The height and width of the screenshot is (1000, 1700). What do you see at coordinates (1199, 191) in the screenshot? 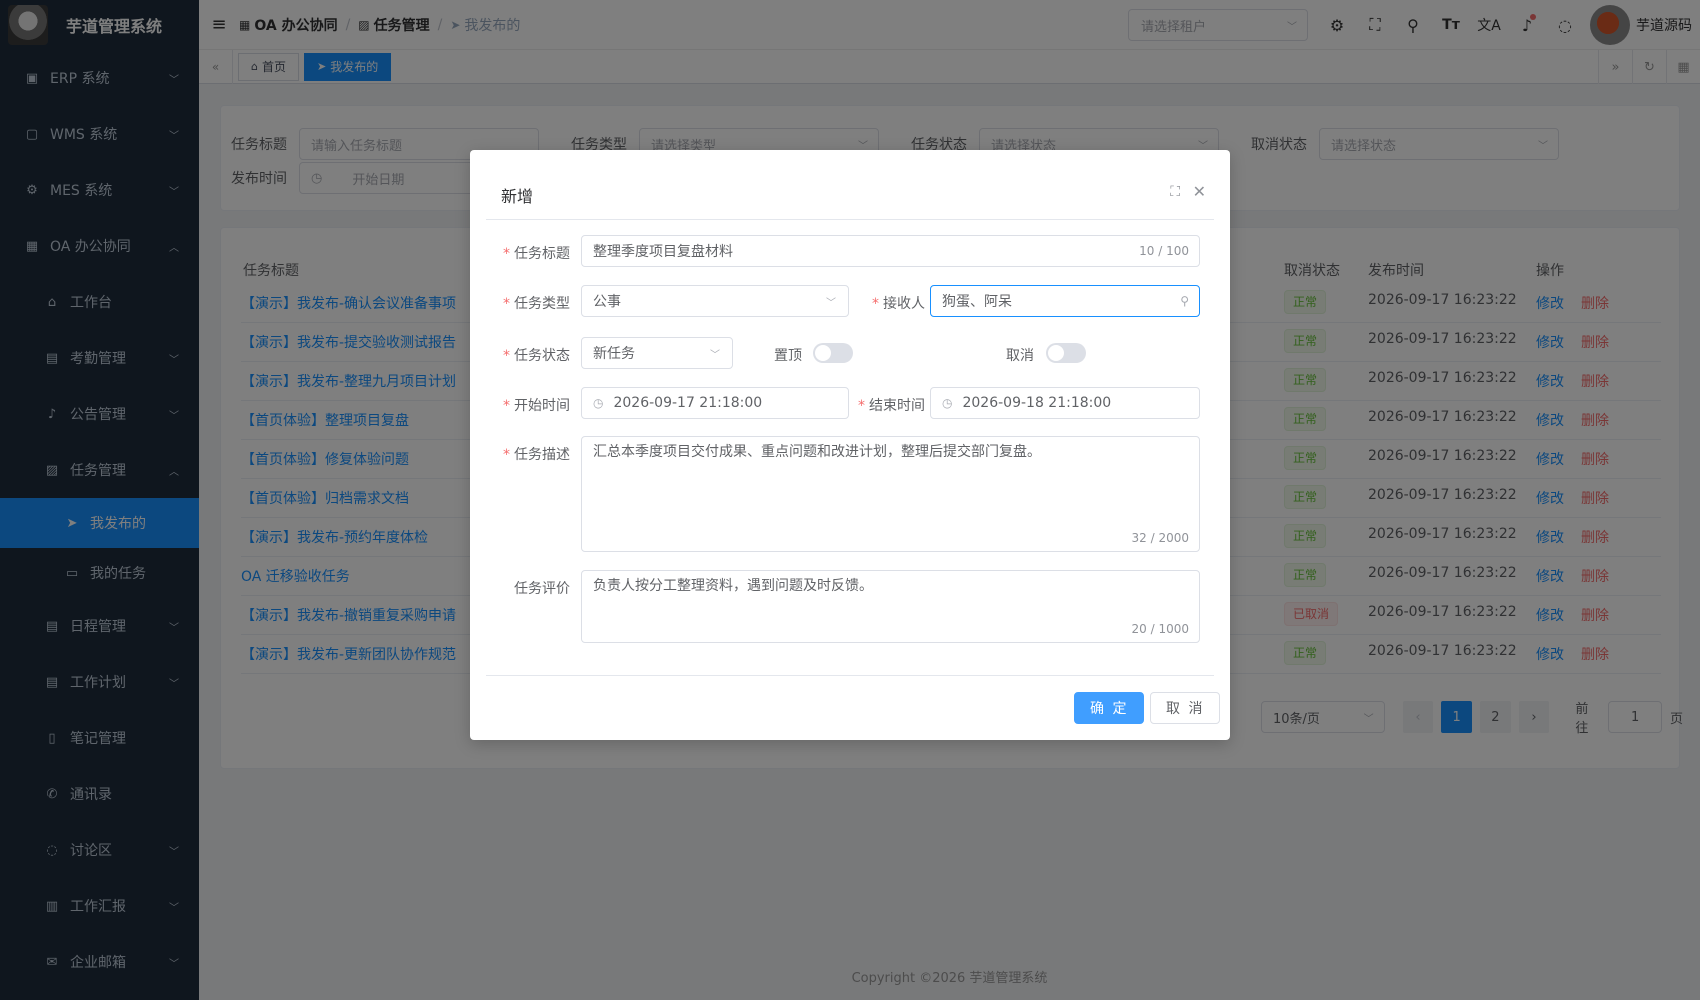
I see `close-icon: ✕` at bounding box center [1199, 191].